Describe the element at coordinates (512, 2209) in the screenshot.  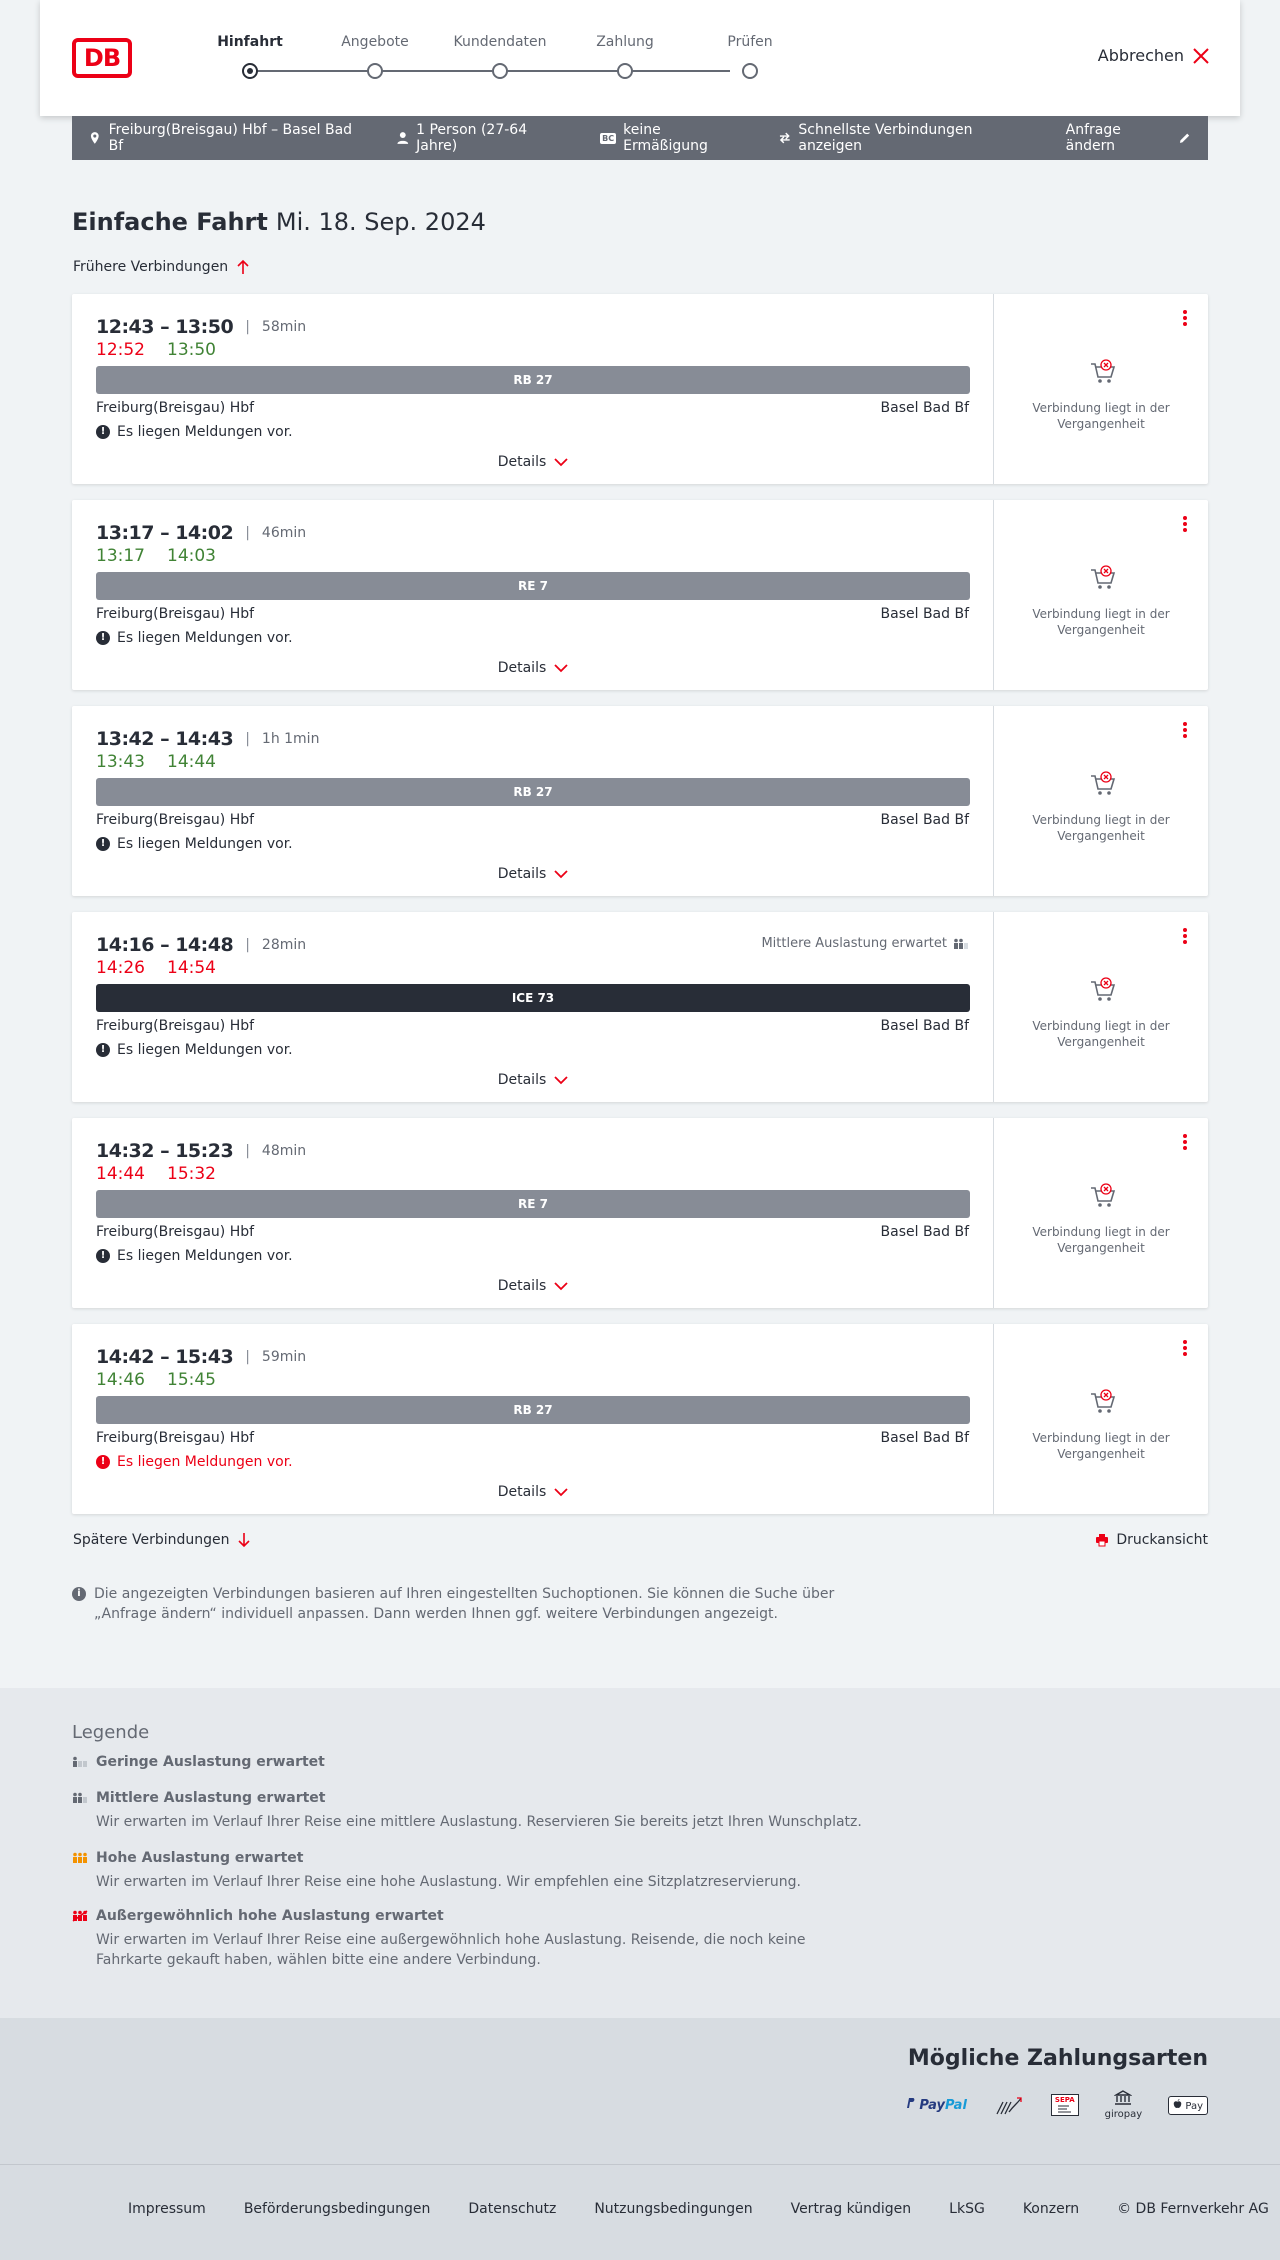
I see `footer-link: Datenschutz` at that location.